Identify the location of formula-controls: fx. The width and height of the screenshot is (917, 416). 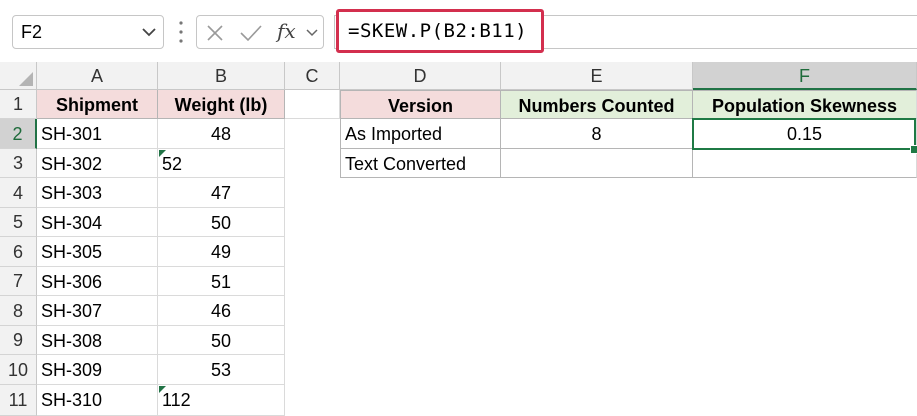
(260, 32).